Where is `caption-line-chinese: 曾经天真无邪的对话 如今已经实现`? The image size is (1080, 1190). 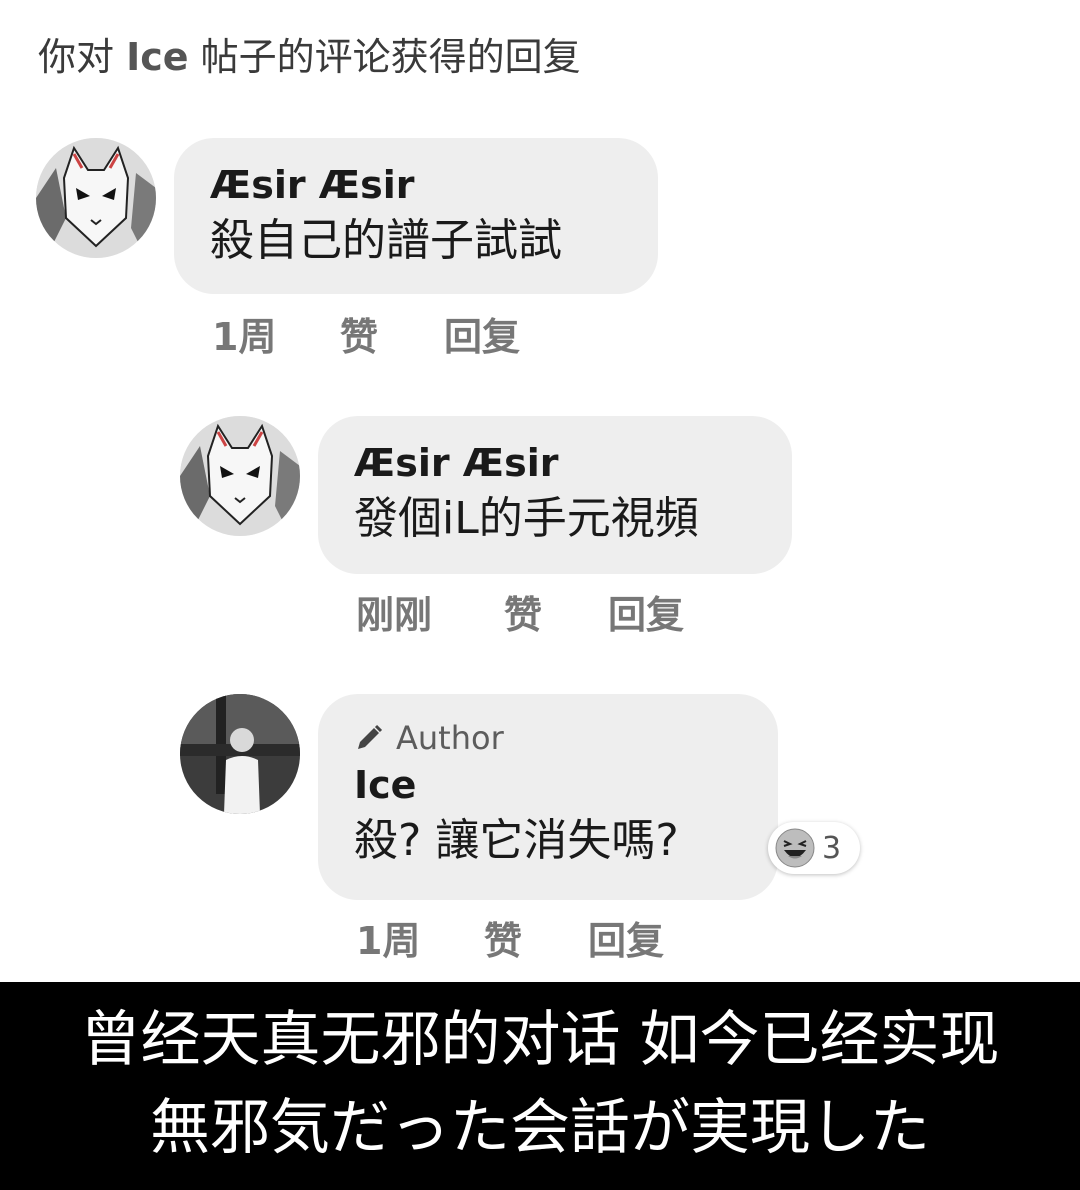
caption-line-chinese: 曾经天真无邪的对话 如今已经实现 is located at coordinates (540, 1040).